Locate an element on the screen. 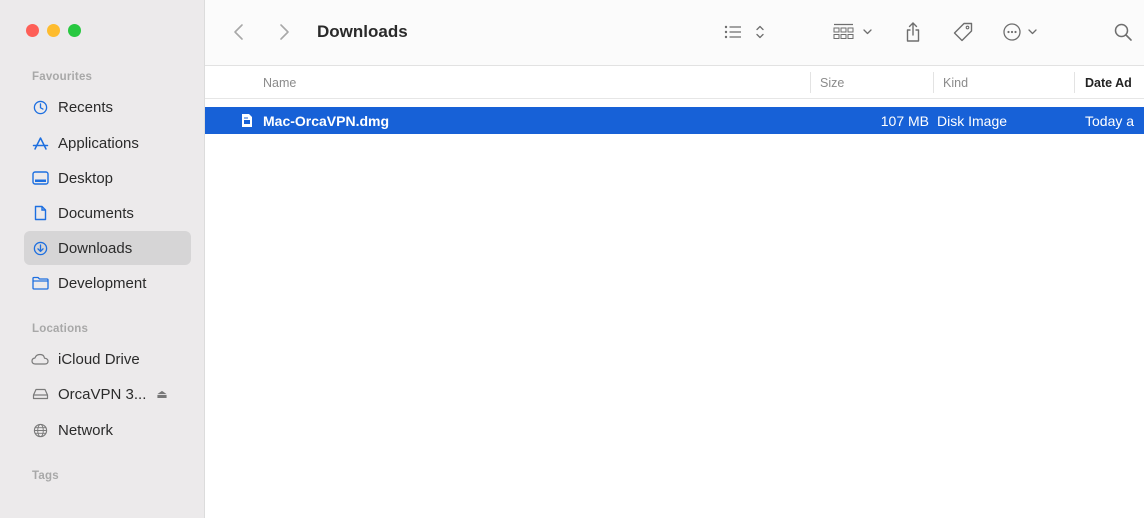  window-title: Downloads is located at coordinates (362, 31).